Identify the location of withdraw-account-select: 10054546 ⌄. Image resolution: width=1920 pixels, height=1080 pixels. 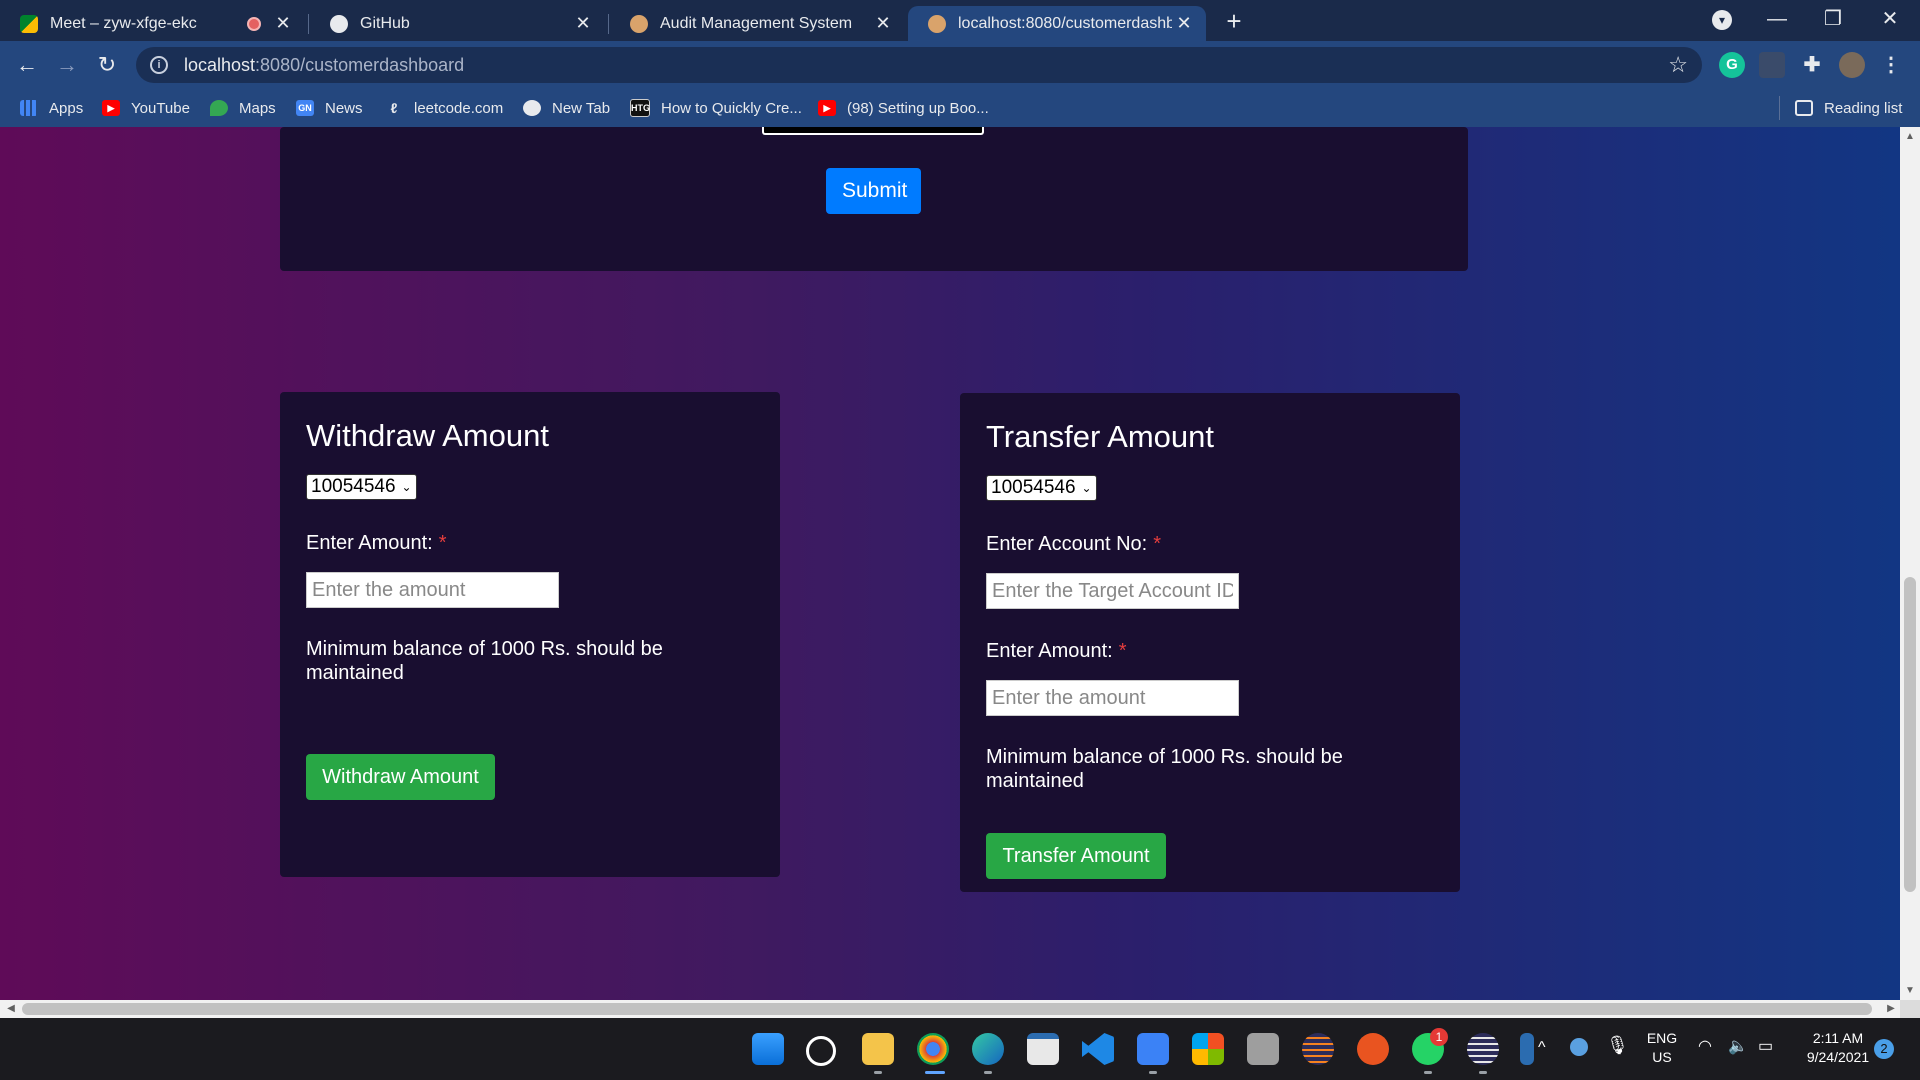
(361, 487).